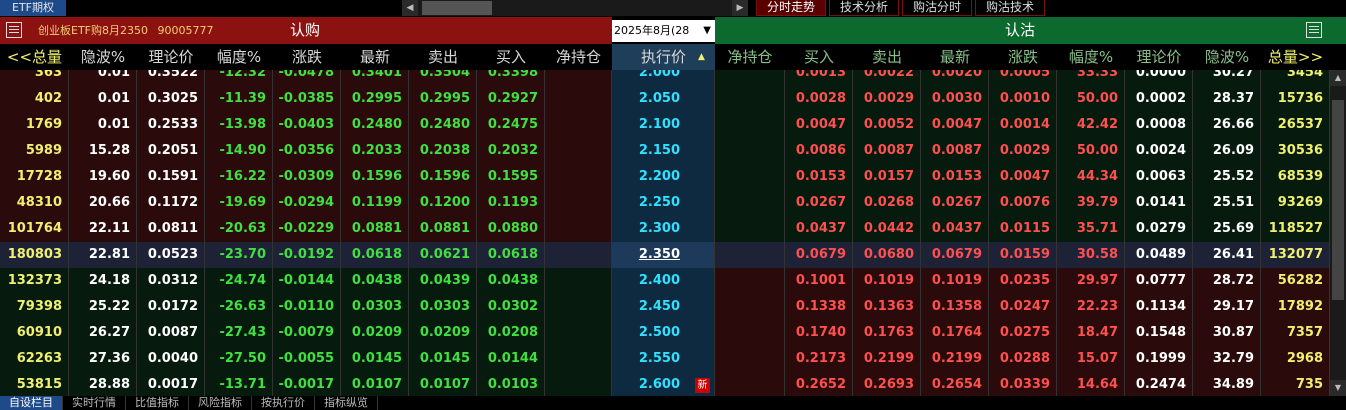 The width and height of the screenshot is (1346, 410). I want to click on month-select: 2025年8月(28 ▼, so click(663, 31).